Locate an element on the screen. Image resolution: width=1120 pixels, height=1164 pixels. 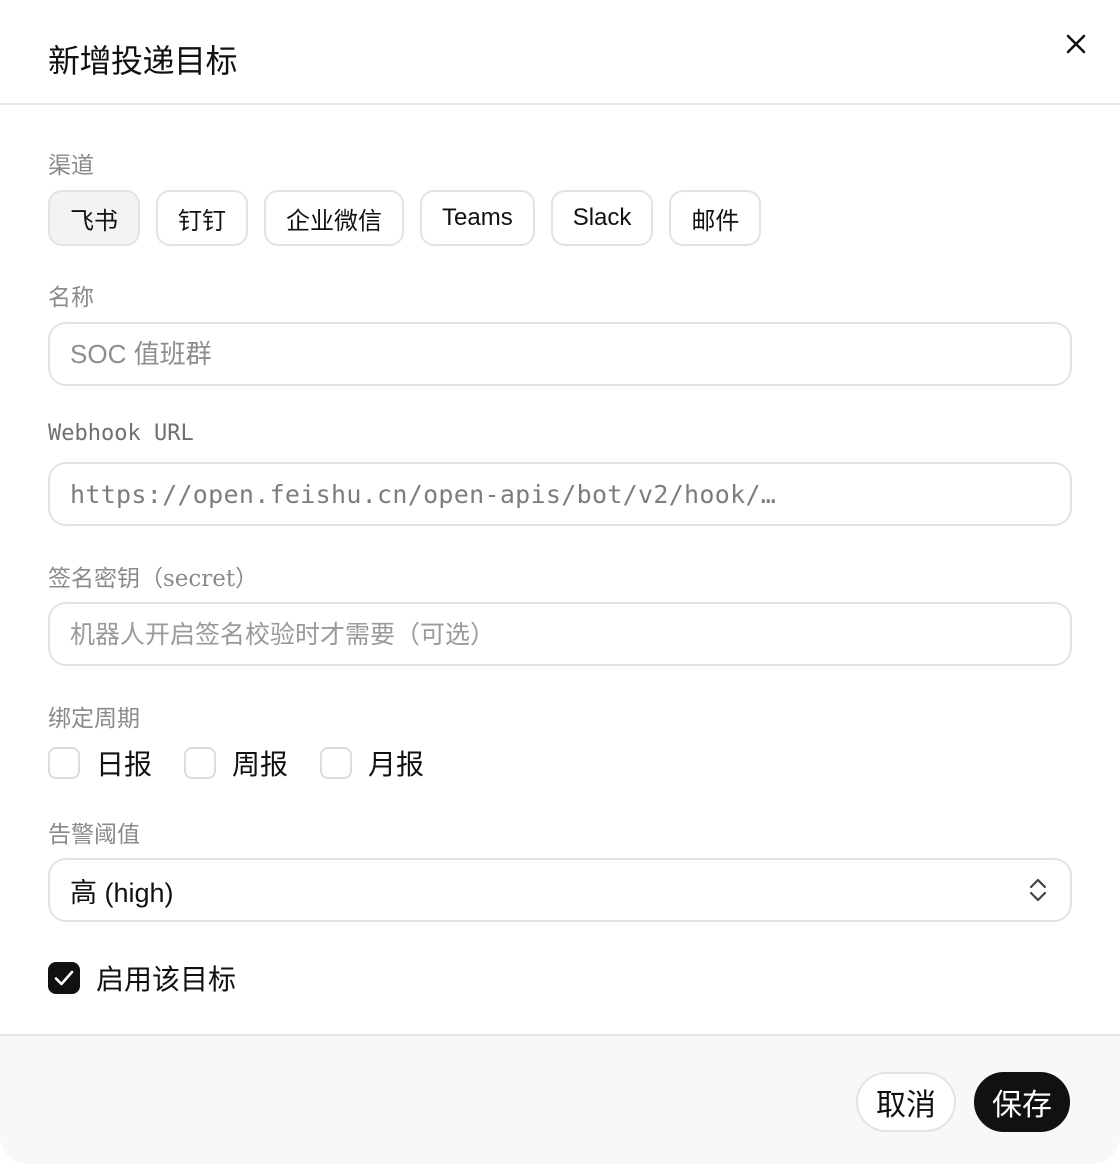
channel-chip-email: 邮件 is located at coordinates (715, 218).